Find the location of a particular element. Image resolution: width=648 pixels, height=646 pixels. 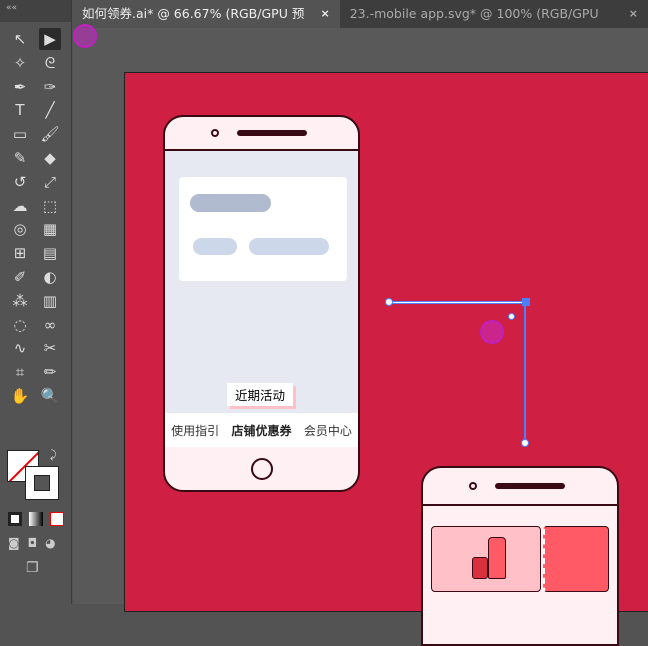

eraser-tool-icon: ✂ is located at coordinates (50, 348).